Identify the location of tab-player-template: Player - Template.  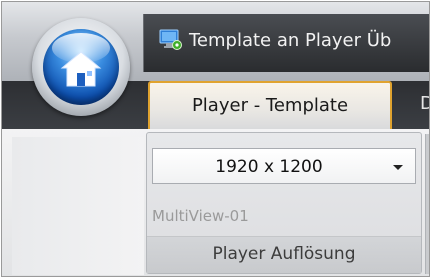
(270, 105).